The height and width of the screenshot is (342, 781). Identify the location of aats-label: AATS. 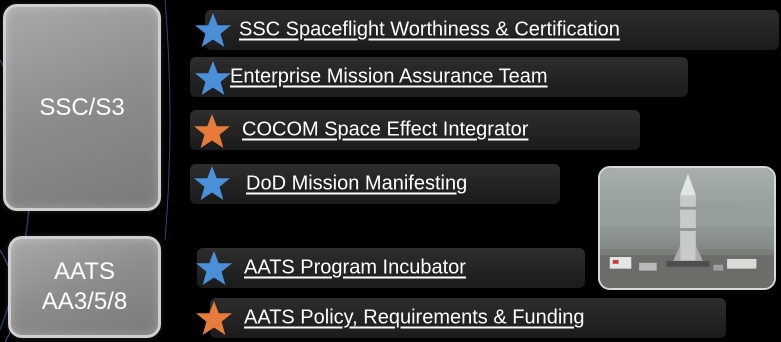
(84, 271).